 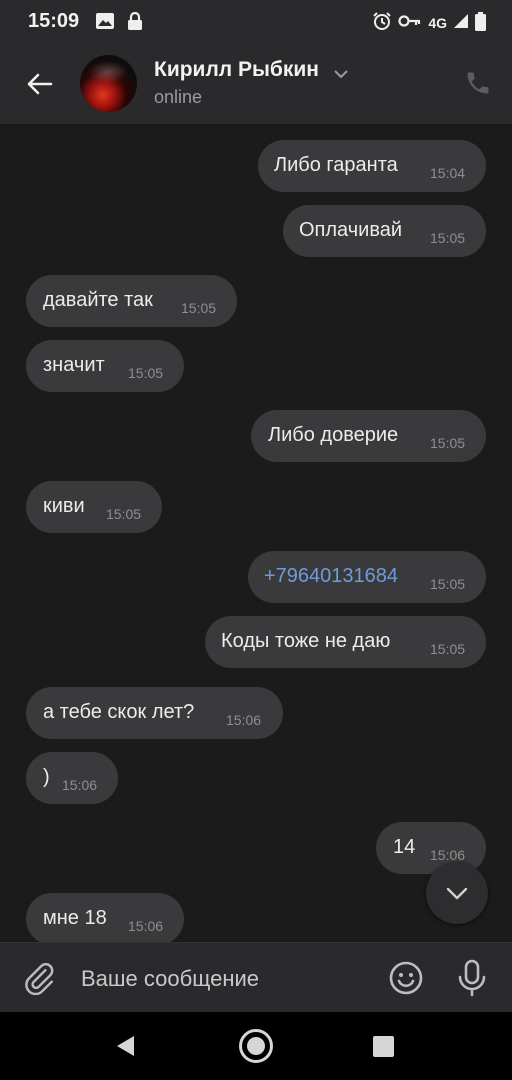 I want to click on message-input: Ваше сообщение, so click(x=170, y=979).